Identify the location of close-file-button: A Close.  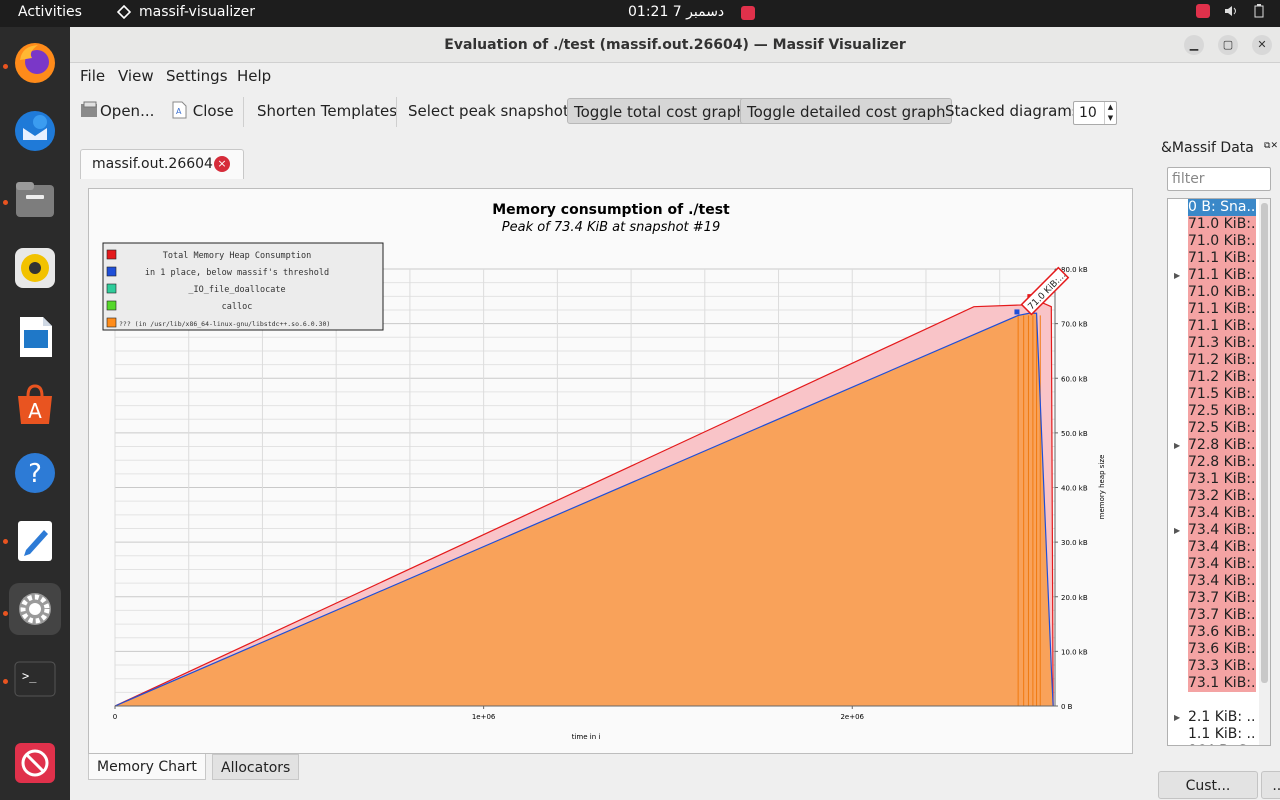
(202, 111).